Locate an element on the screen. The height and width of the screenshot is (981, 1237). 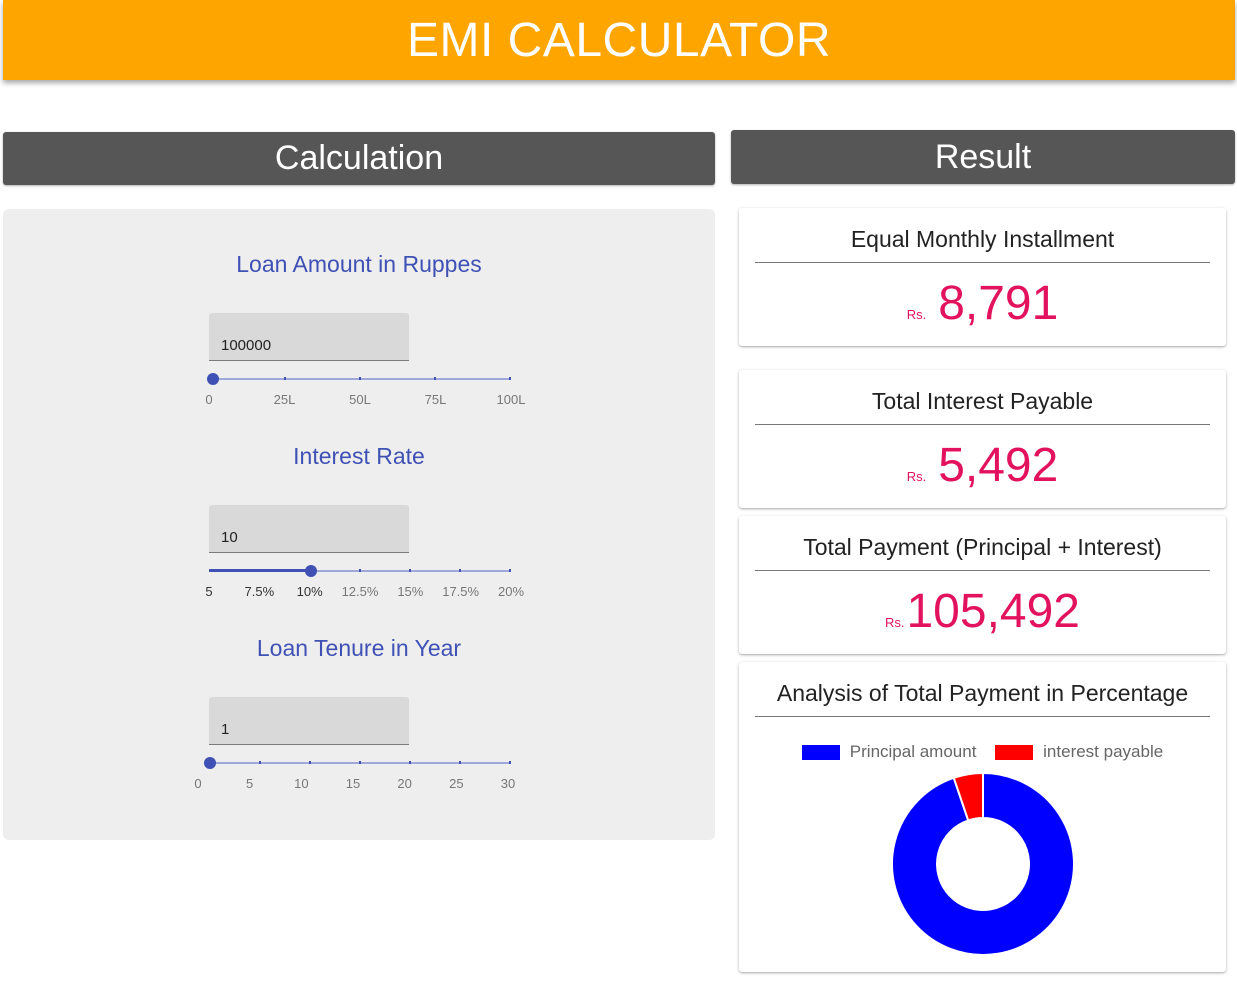
app-bar: EMI CALCULATOR is located at coordinates (619, 40).